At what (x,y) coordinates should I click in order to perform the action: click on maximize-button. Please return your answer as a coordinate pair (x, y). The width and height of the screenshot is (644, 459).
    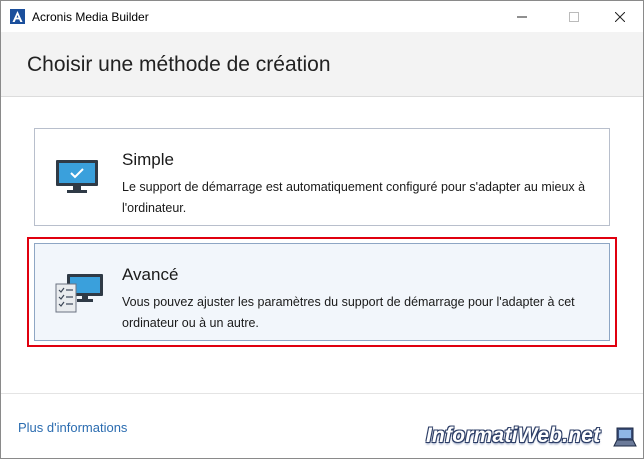
    Looking at the image, I should click on (574, 16).